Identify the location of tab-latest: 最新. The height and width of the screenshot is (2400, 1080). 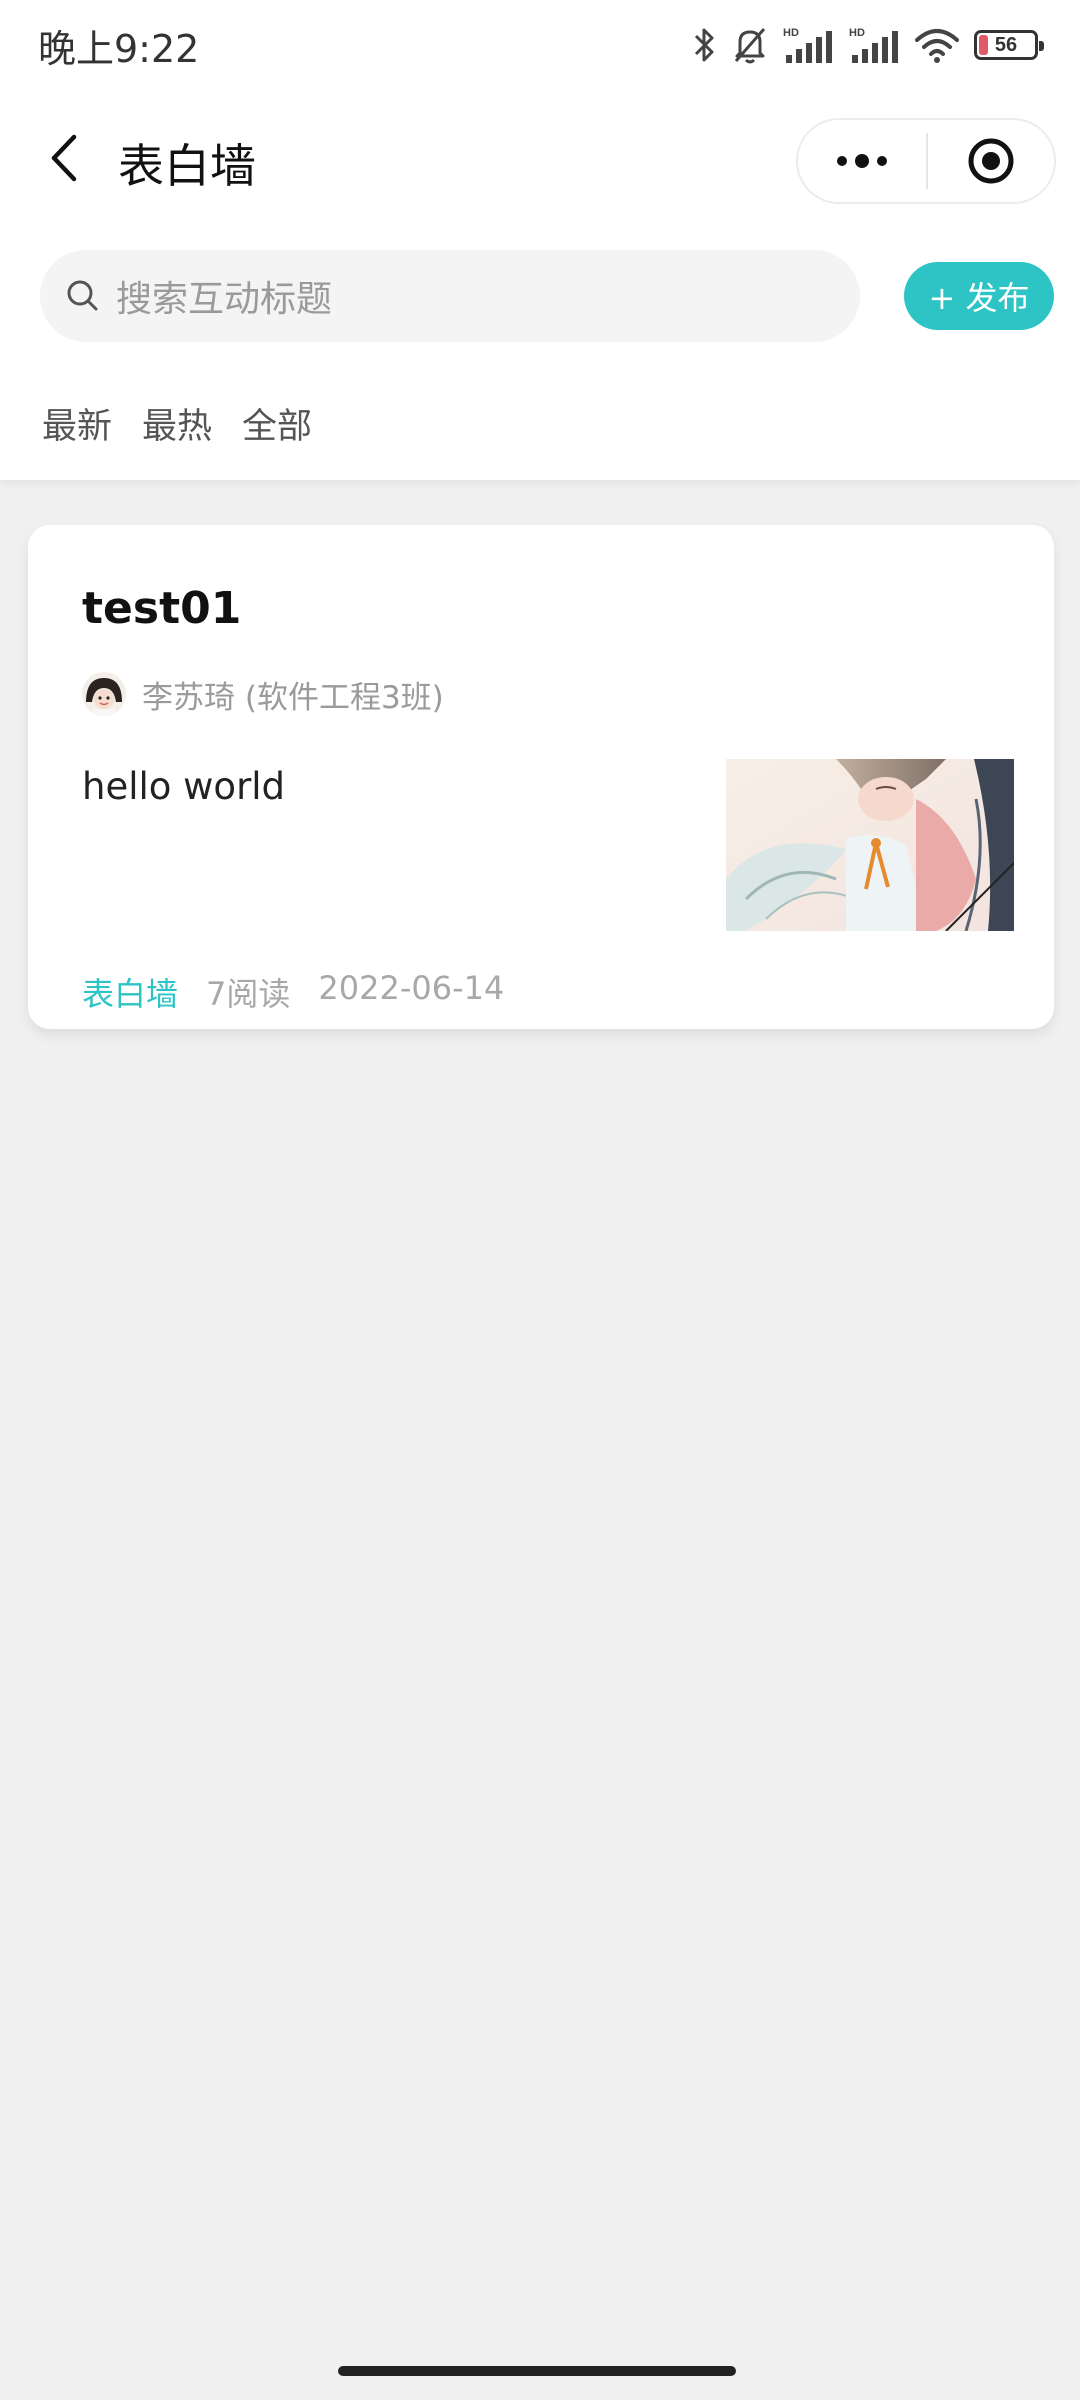
(77, 426).